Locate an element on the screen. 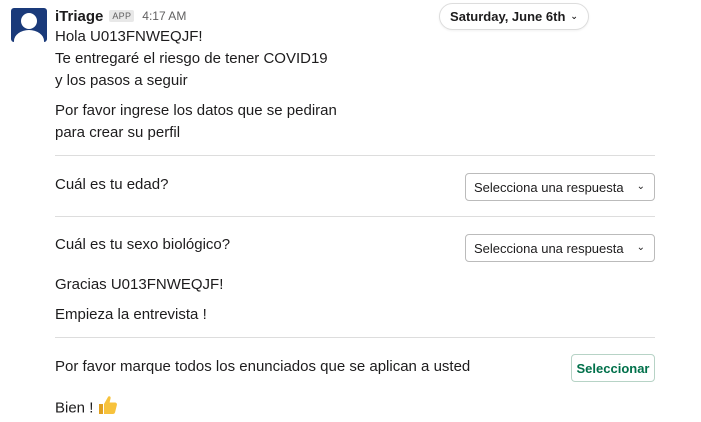 The height and width of the screenshot is (422, 701). sex-question: Cuál es tu sexo biológico? is located at coordinates (143, 244).